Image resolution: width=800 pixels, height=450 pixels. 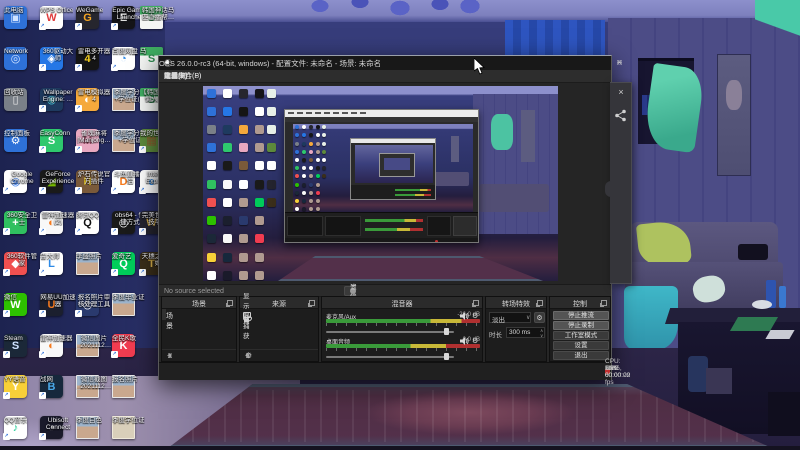 What do you see at coordinates (55, 133) in the screenshot?
I see `desktop-icon-label: EasyConn` at bounding box center [55, 133].